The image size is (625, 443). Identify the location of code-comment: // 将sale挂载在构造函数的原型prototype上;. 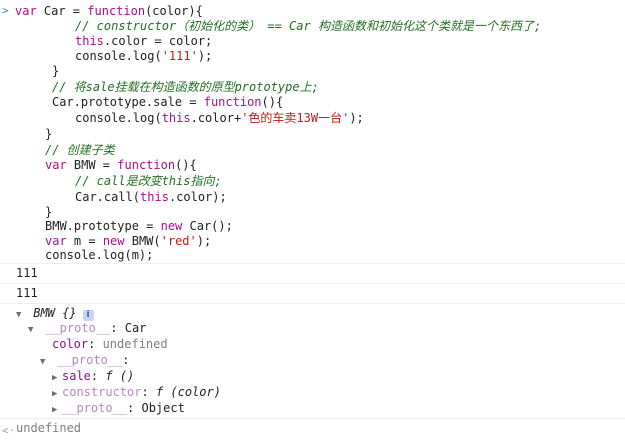
(185, 87).